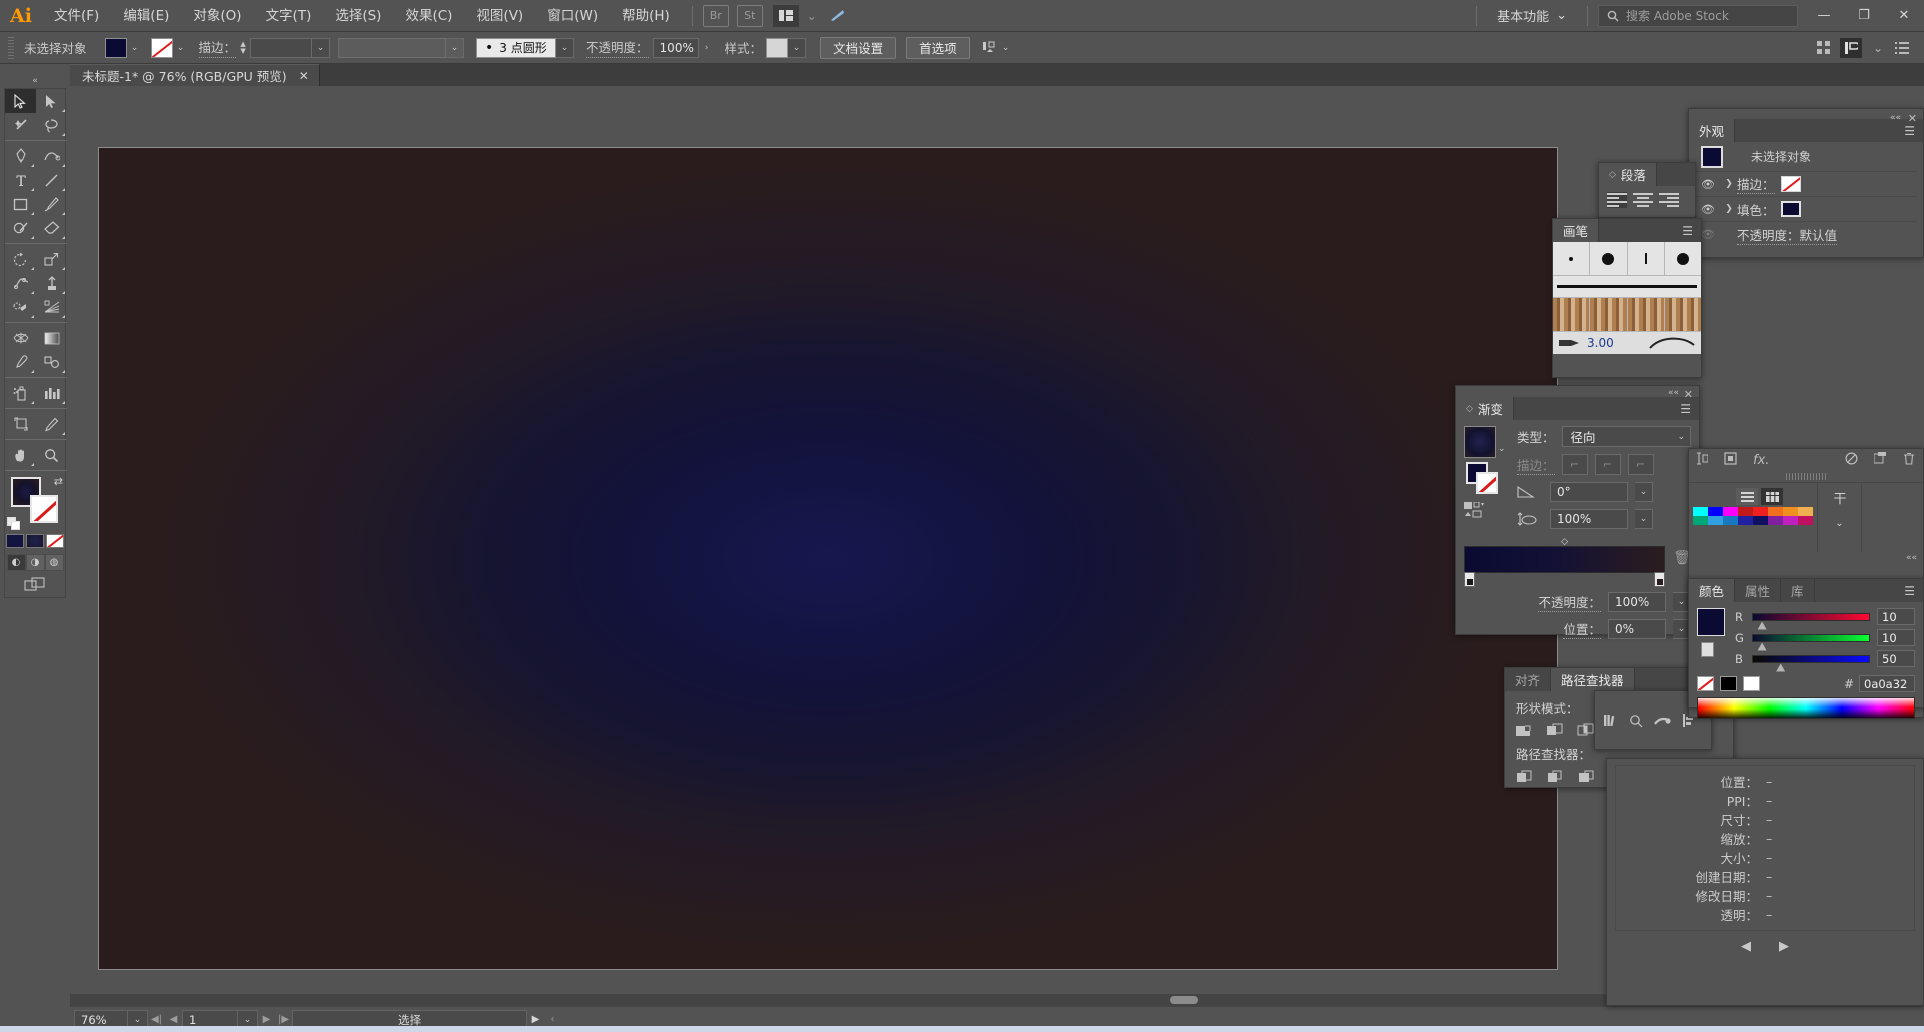  Describe the element at coordinates (1751, 683) in the screenshot. I see `color-white-swatch` at that location.